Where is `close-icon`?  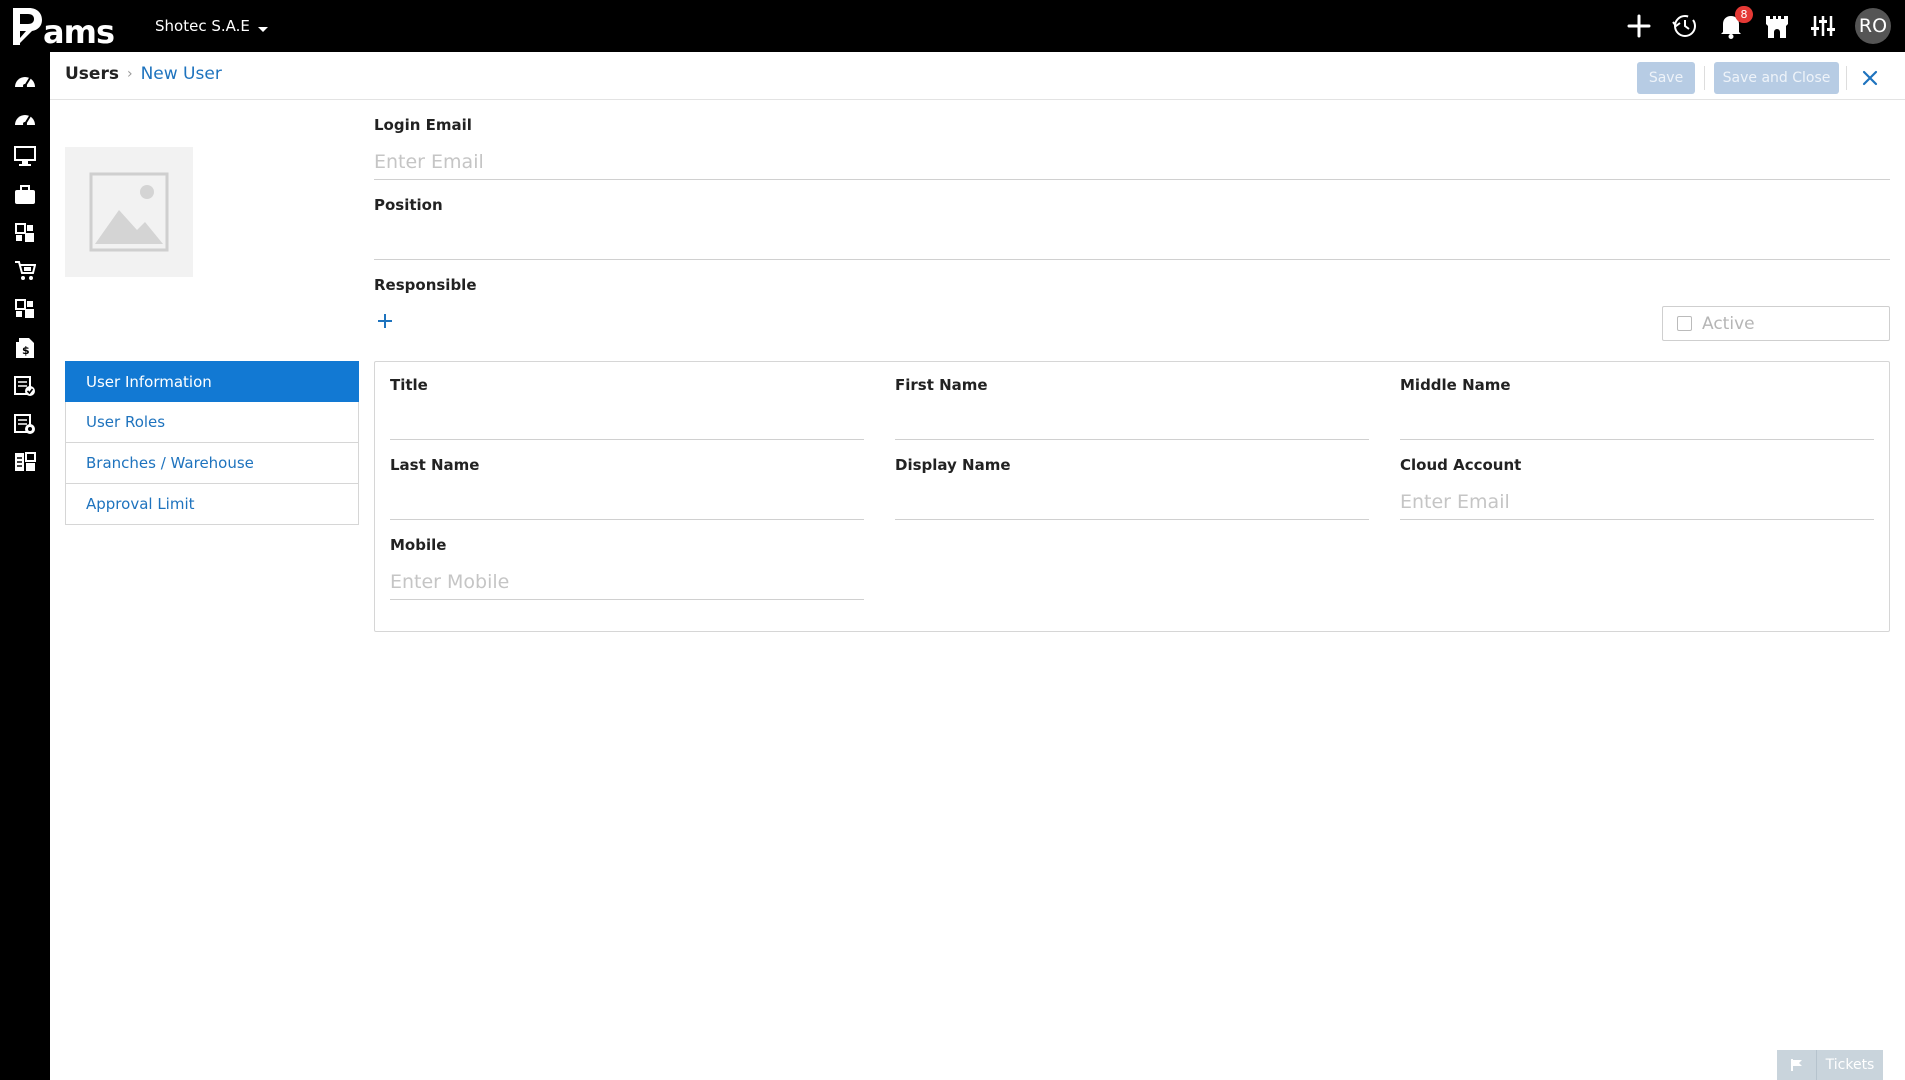
close-icon is located at coordinates (1870, 78).